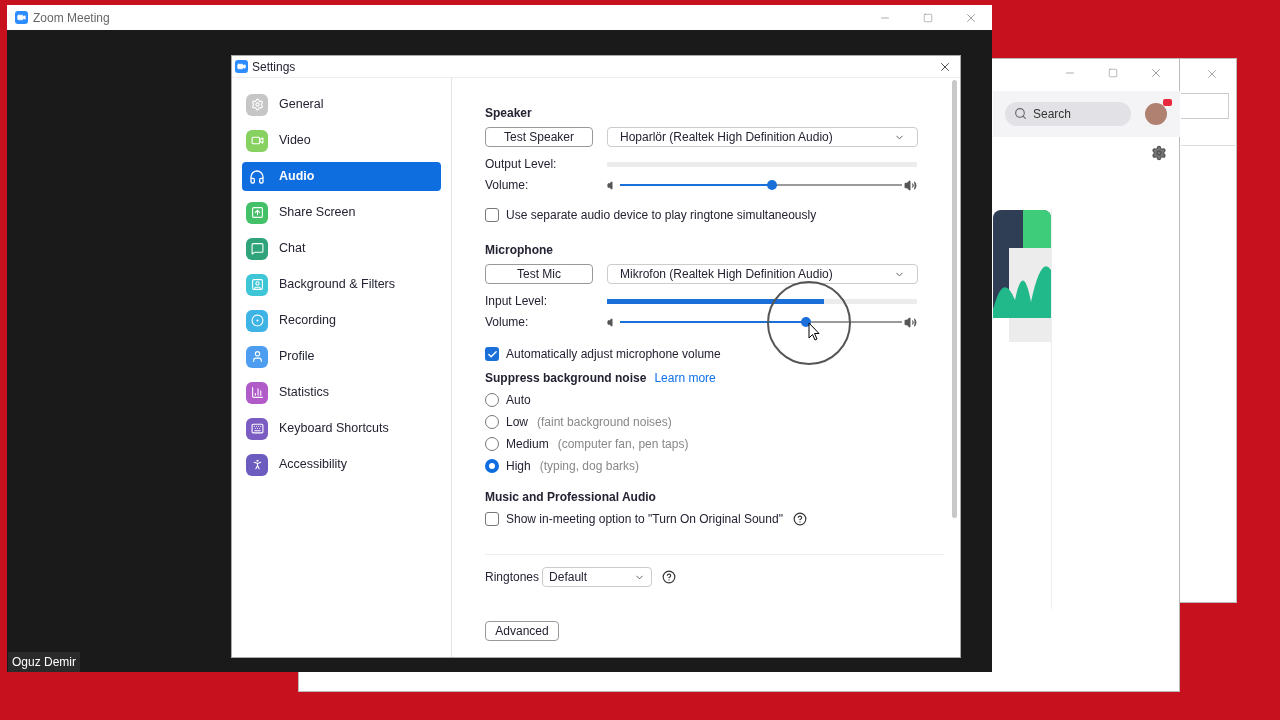 The image size is (1280, 720). What do you see at coordinates (509, 113) in the screenshot?
I see `section-title: Speaker` at bounding box center [509, 113].